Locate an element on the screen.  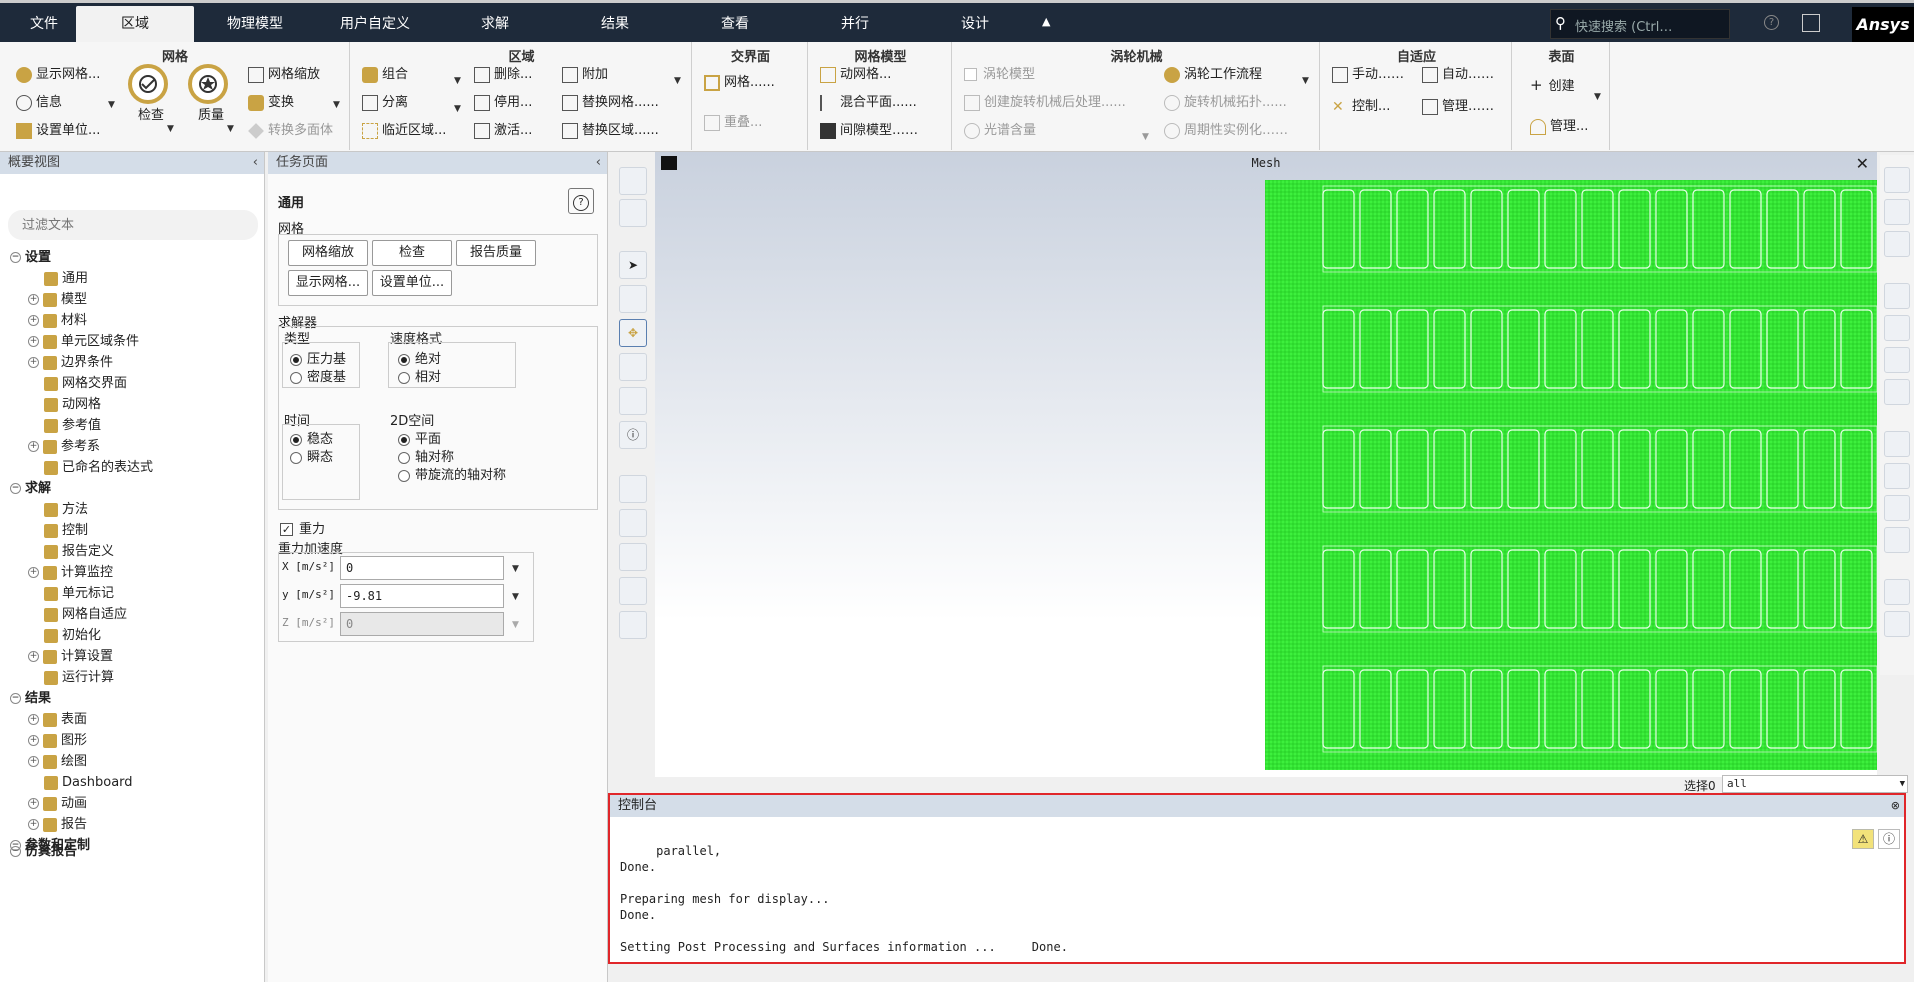
plot-icon is located at coordinates (1897, 444).